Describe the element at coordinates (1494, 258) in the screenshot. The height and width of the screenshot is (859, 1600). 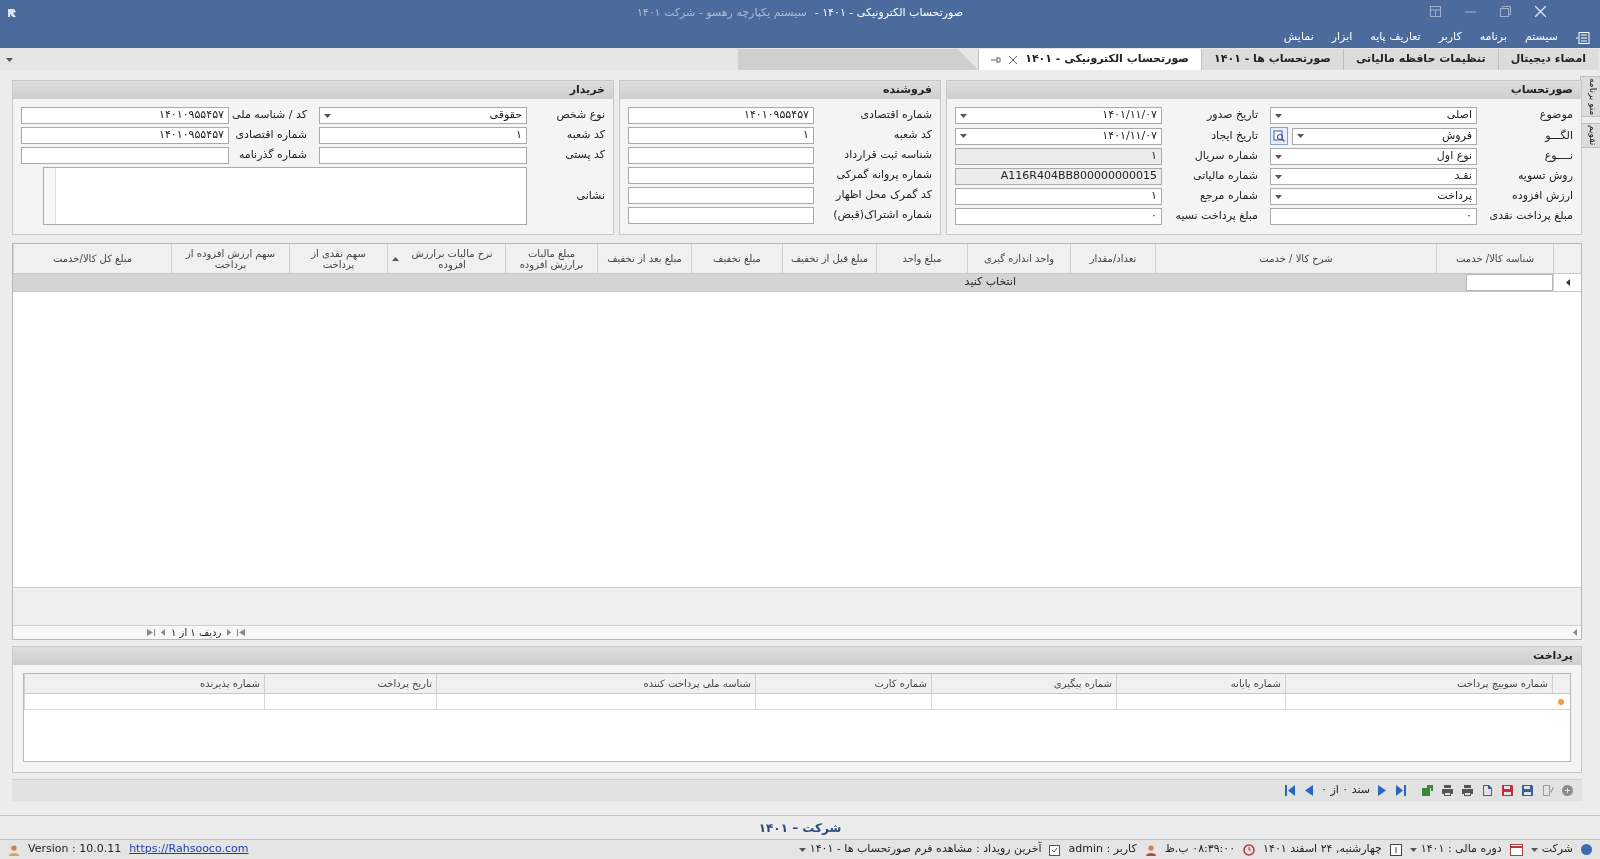
I see `column-header: شناسه کالا/ خدمت` at that location.